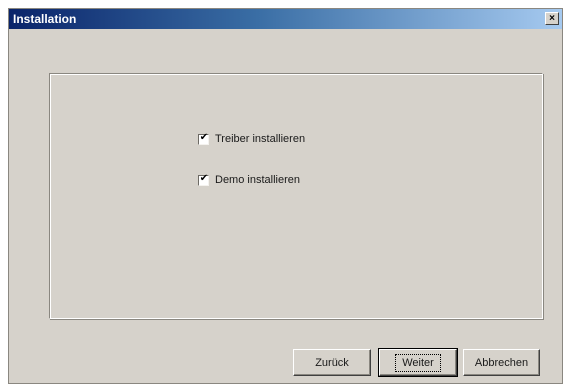 The width and height of the screenshot is (570, 392). Describe the element at coordinates (260, 139) in the screenshot. I see `install-driver-label: Treiber installieren` at that location.